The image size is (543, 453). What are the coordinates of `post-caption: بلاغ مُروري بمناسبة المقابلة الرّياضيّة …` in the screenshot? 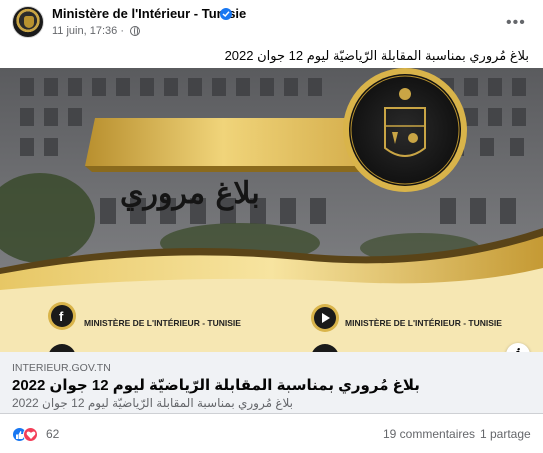 It's located at (376, 55).